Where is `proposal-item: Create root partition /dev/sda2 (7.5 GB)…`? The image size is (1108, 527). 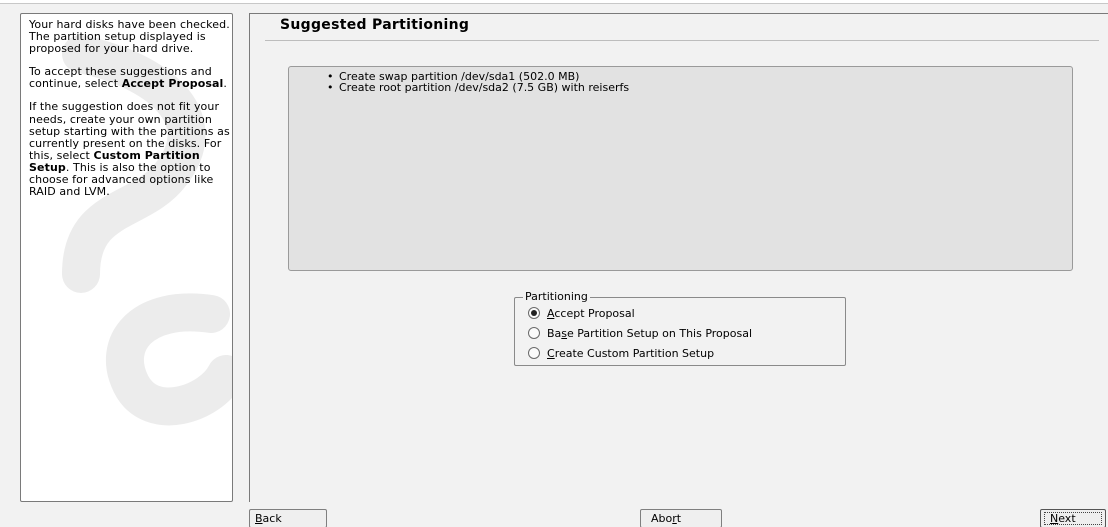 proposal-item: Create root partition /dev/sda2 (7.5 GB)… is located at coordinates (699, 87).